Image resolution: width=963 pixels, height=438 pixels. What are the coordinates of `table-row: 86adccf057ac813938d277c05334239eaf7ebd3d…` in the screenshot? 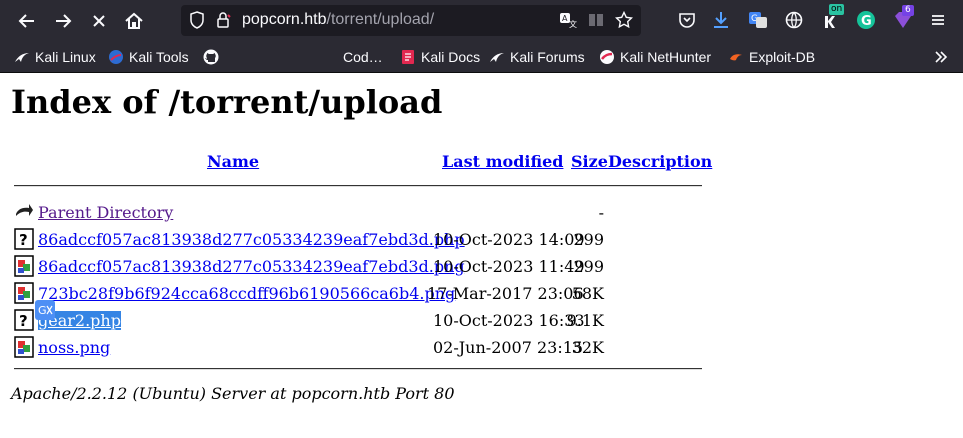 It's located at (481, 267).